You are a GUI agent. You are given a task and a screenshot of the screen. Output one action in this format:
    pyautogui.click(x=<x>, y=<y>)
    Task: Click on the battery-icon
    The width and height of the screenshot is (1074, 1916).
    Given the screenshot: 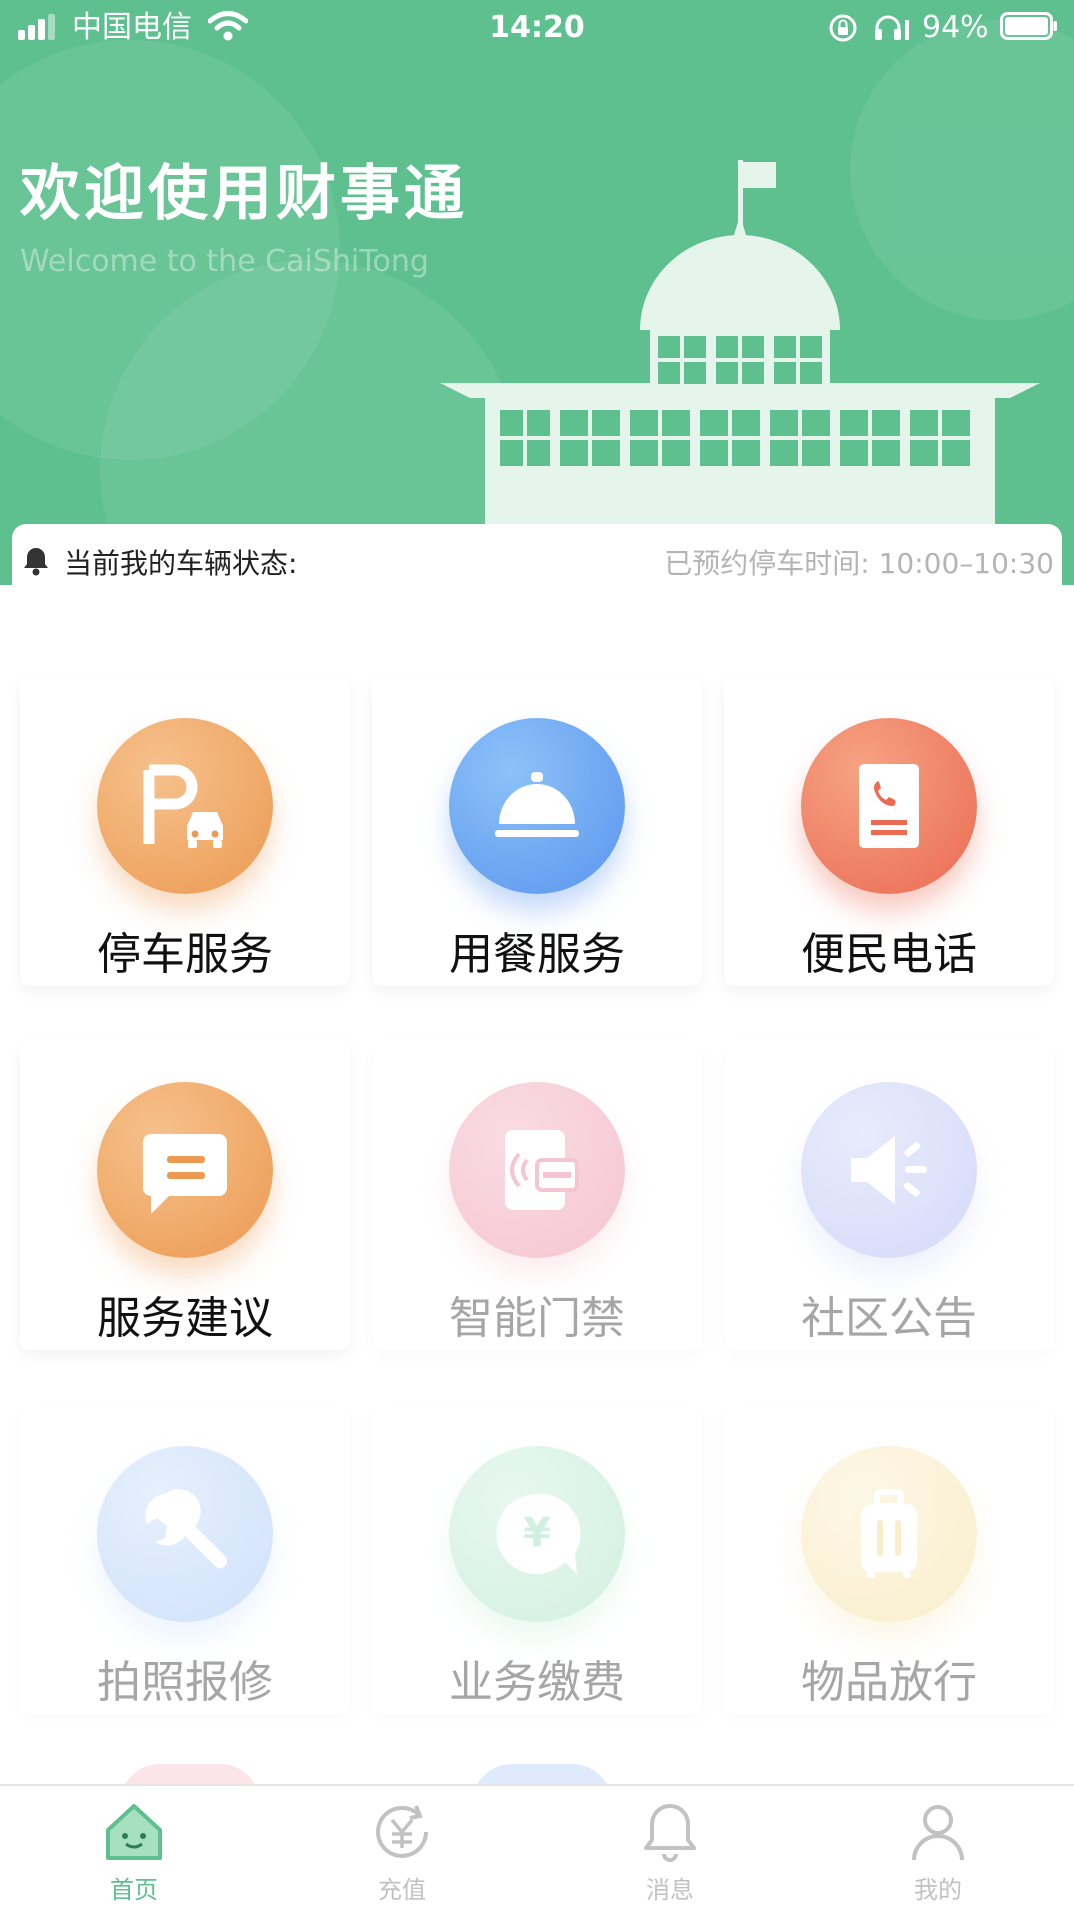 What is the action you would take?
    pyautogui.click(x=1028, y=26)
    